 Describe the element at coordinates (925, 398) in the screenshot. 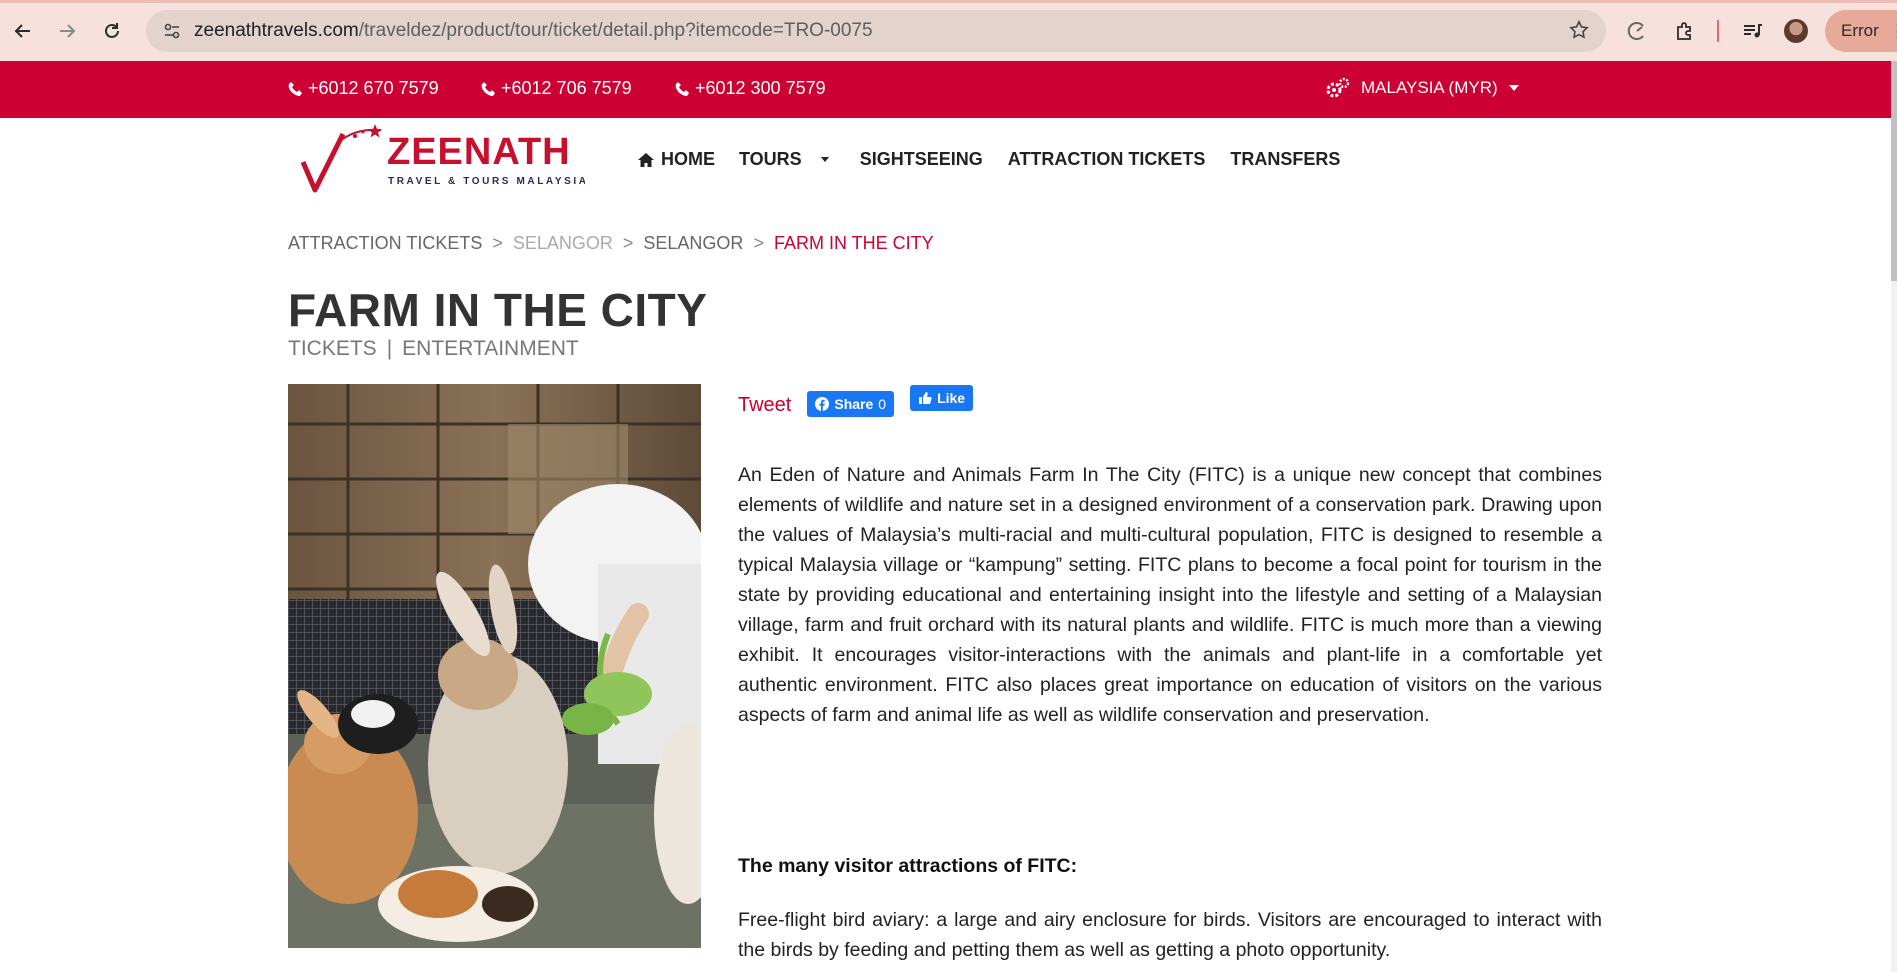

I see `thumbs-up-icon` at that location.